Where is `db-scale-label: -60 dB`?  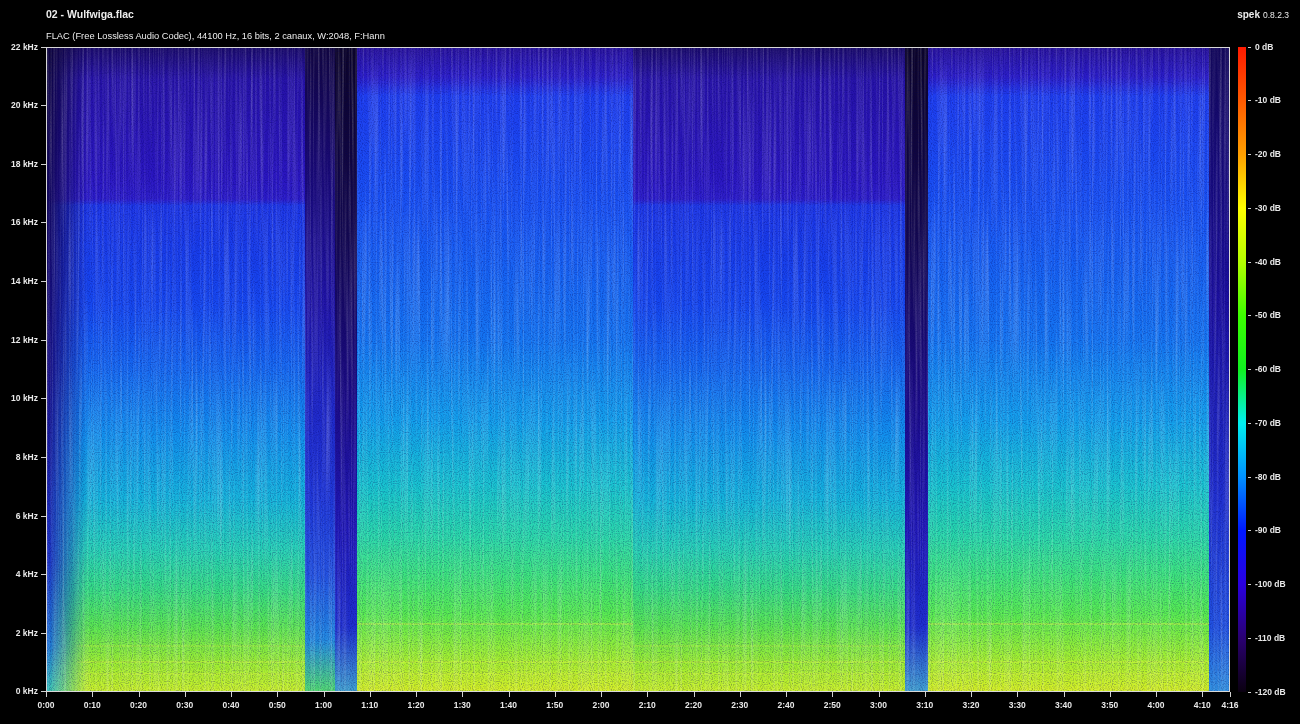
db-scale-label: -60 dB is located at coordinates (1268, 369).